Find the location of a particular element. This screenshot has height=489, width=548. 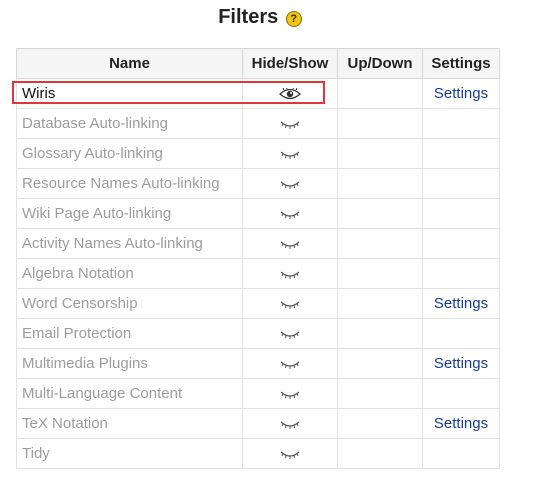

table-row: Database Auto-linking is located at coordinates (258, 123).